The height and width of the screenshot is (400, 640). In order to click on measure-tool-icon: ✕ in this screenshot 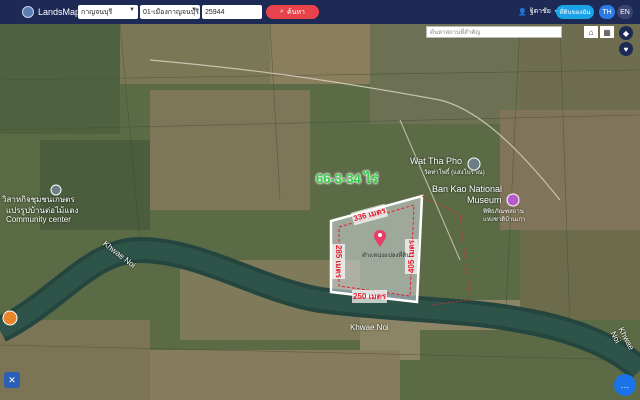, I will do `click(12, 380)`.